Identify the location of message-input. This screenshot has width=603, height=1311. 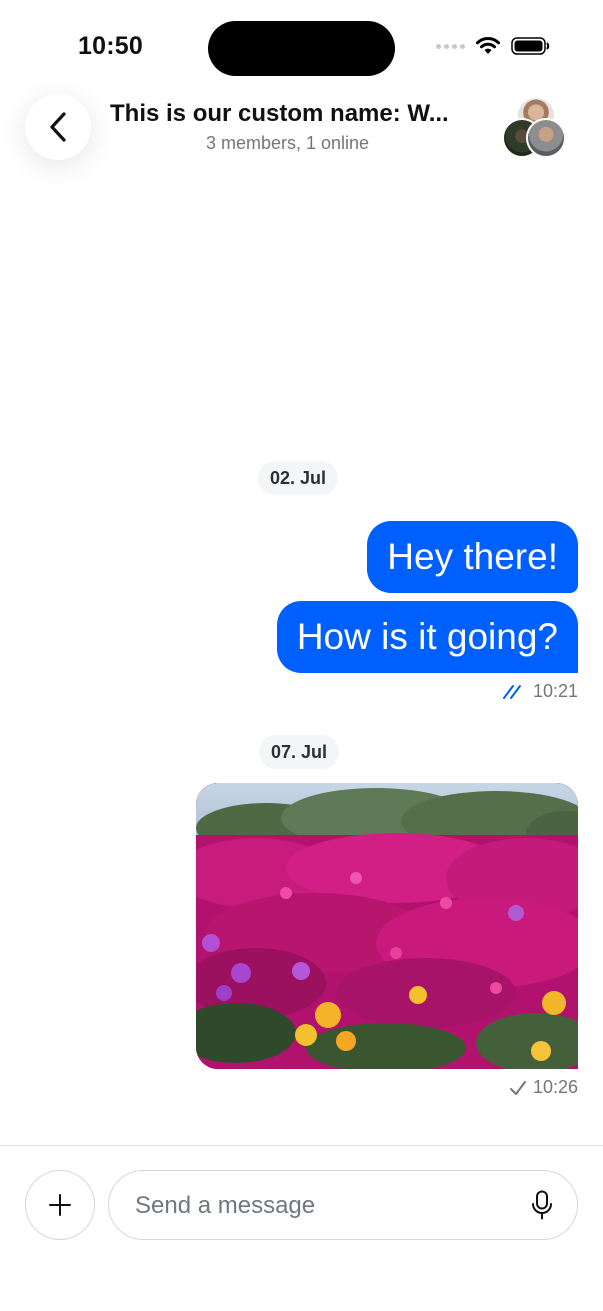
(325, 1205).